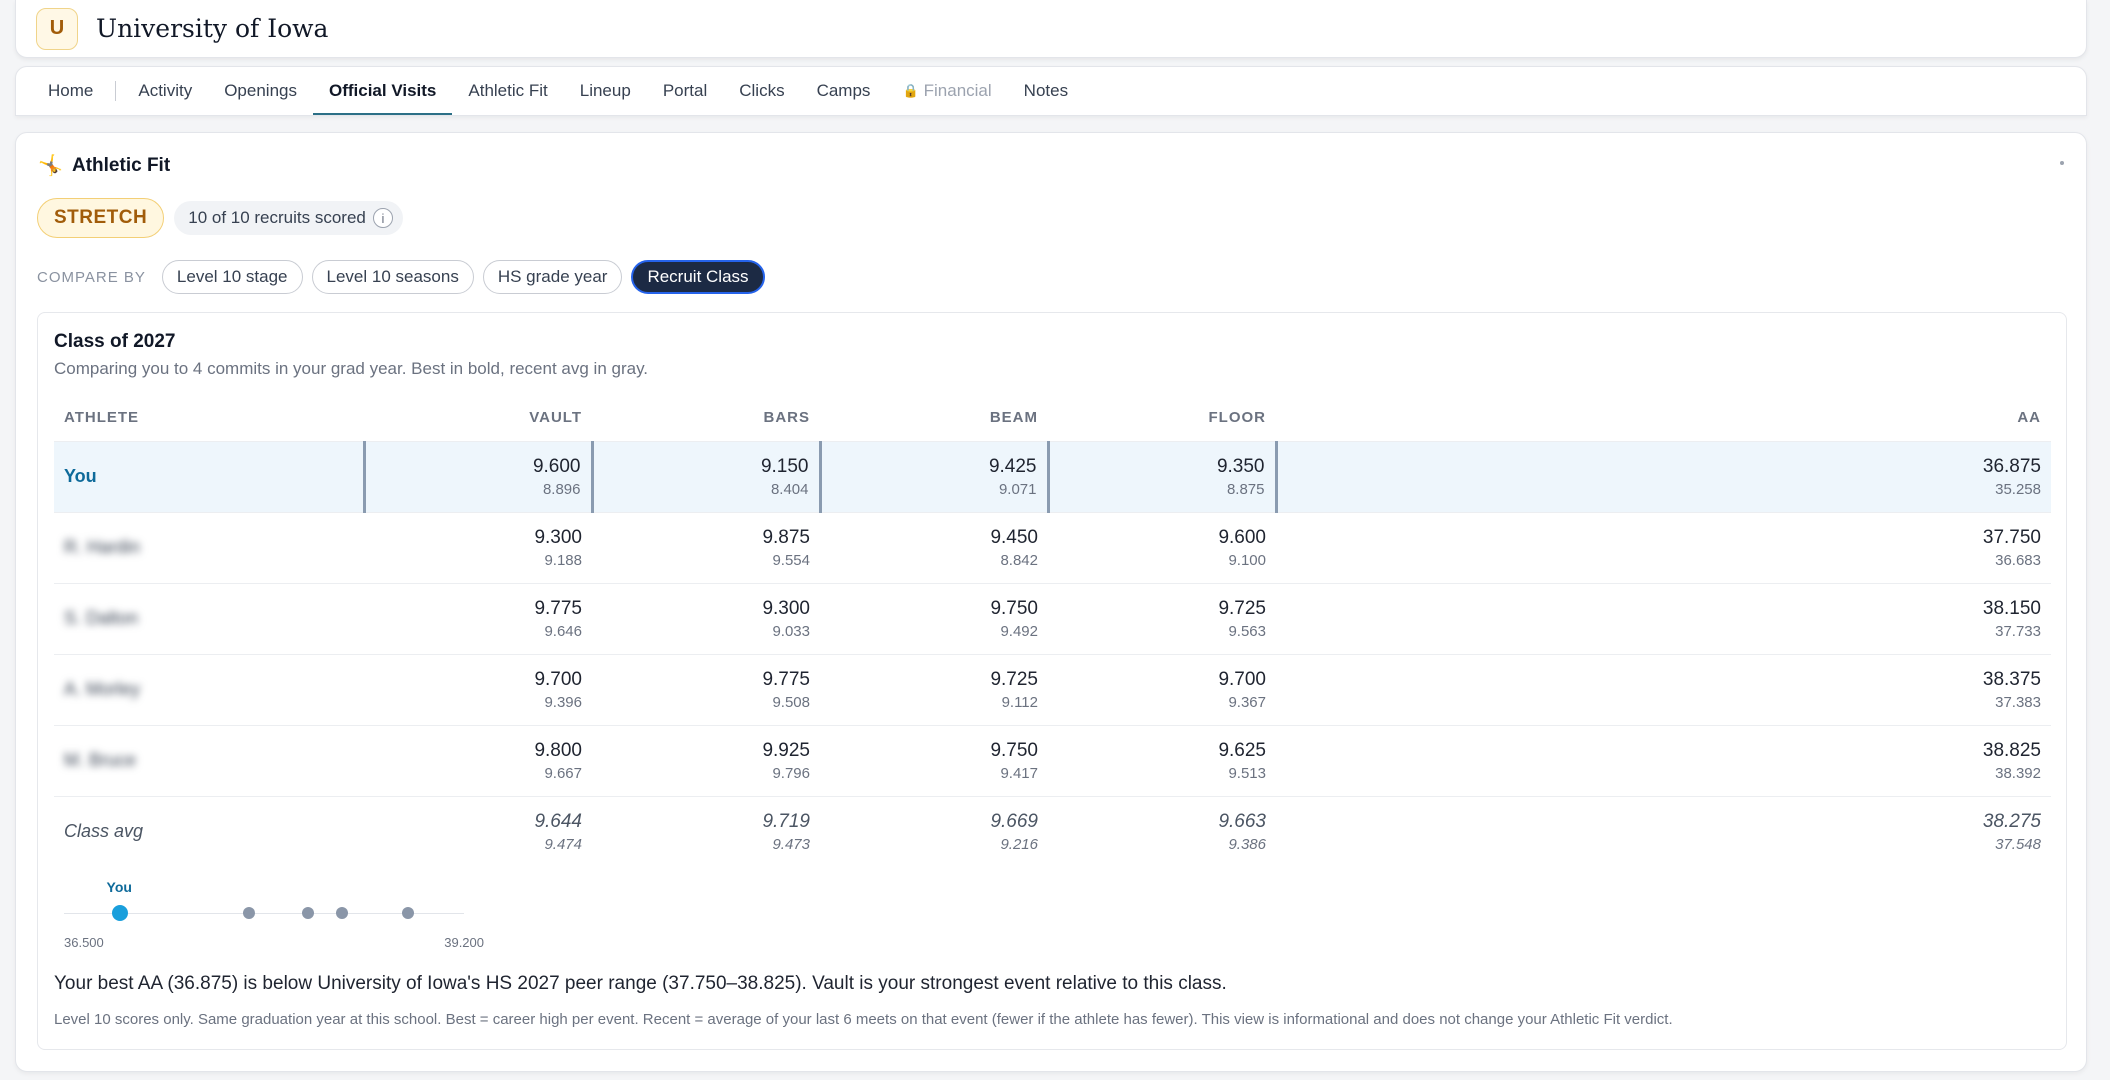 The width and height of the screenshot is (2110, 1080). What do you see at coordinates (1162, 760) in the screenshot?
I see `floor-score-cell: 9.625 9.513` at bounding box center [1162, 760].